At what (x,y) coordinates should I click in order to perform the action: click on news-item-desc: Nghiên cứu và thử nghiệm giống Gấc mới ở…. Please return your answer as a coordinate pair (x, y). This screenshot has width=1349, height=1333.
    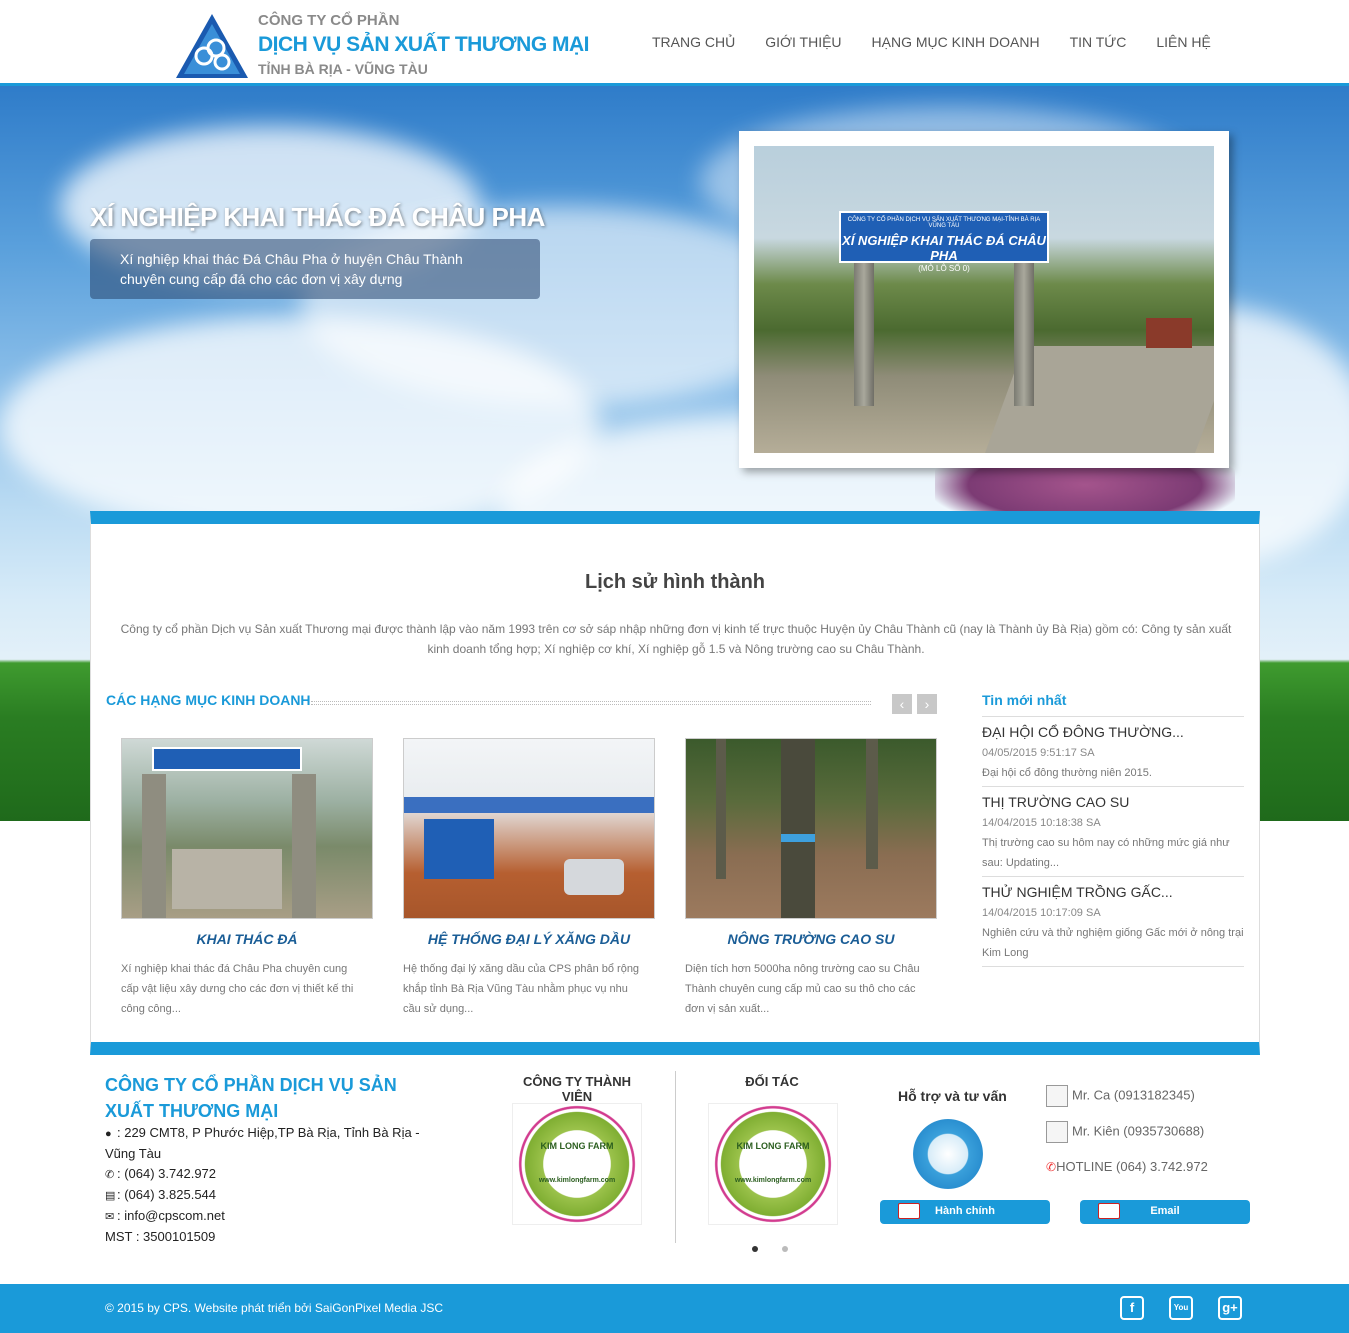
    Looking at the image, I should click on (1113, 943).